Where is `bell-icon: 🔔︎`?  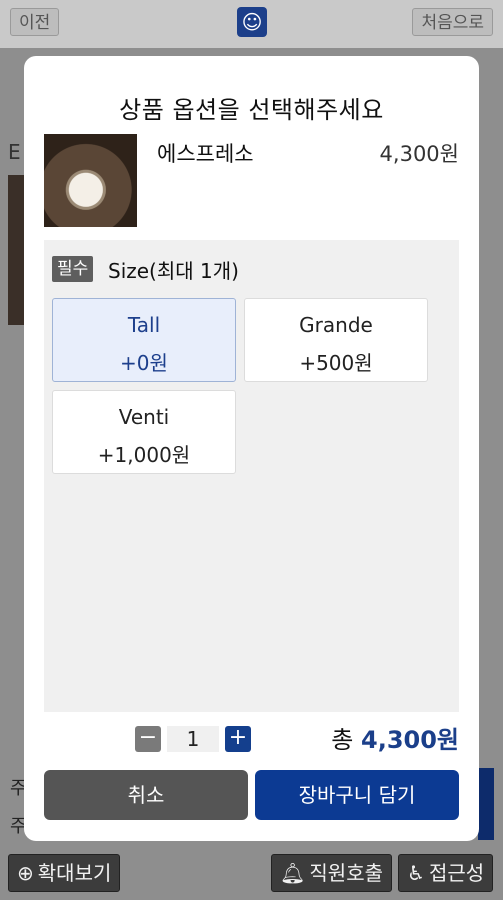 bell-icon: 🔔︎ is located at coordinates (293, 873).